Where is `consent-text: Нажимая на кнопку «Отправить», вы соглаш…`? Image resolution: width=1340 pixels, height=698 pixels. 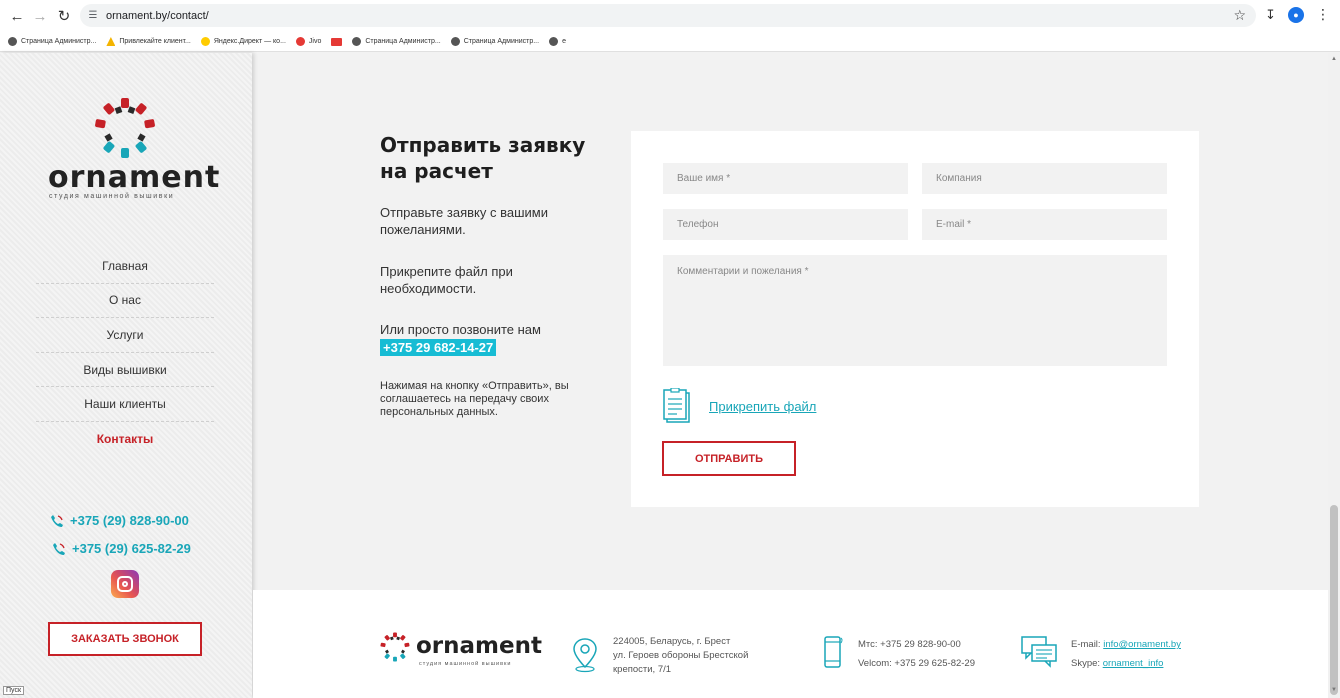 consent-text: Нажимая на кнопку «Отправить», вы соглаш… is located at coordinates (474, 399).